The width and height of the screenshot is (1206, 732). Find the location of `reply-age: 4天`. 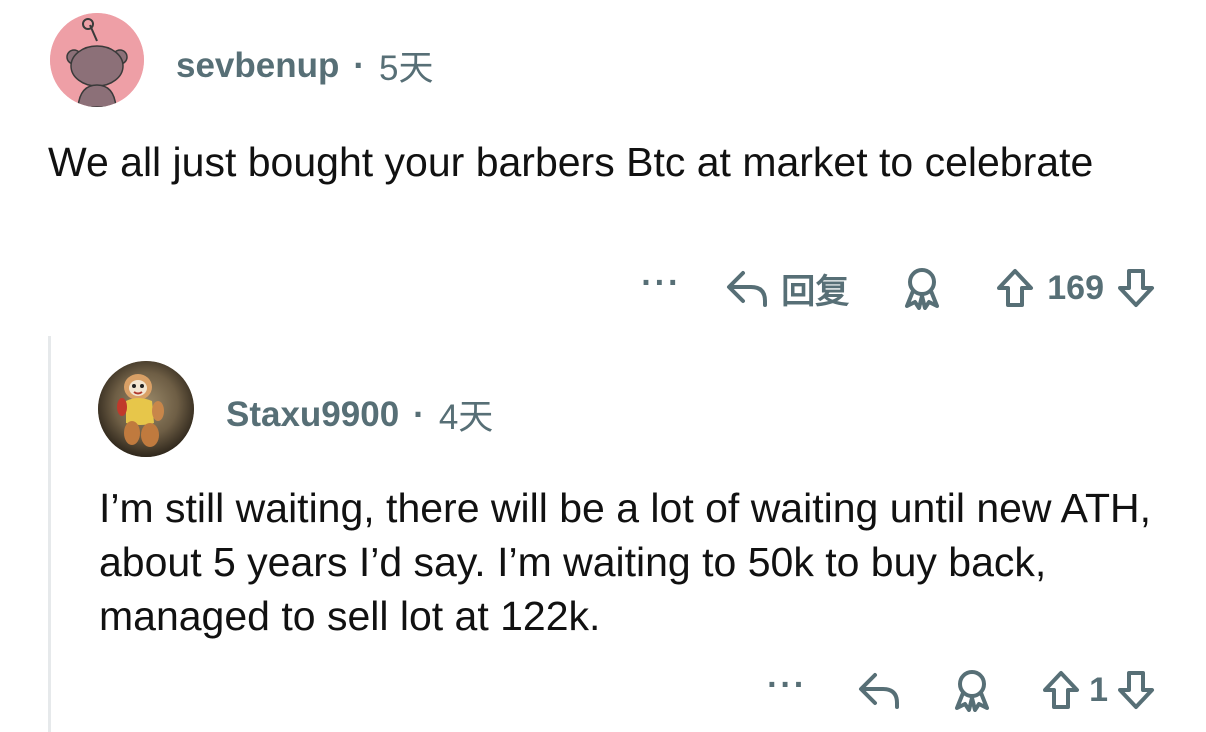

reply-age: 4天 is located at coordinates (466, 417).